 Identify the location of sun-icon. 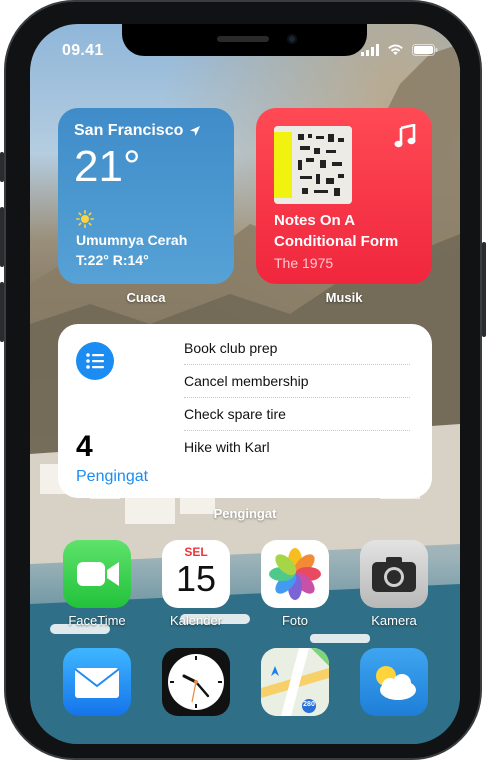
(85, 219).